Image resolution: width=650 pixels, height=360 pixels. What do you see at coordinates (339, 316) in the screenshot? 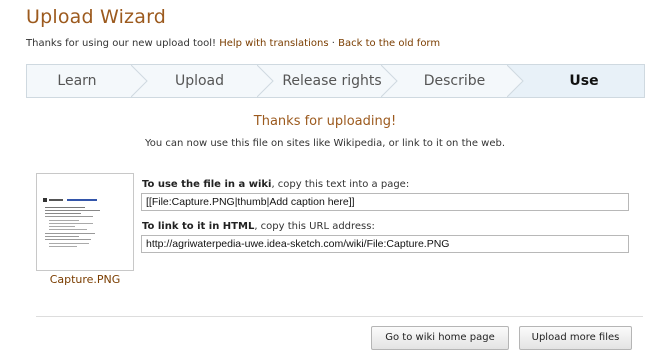
I see `divider` at bounding box center [339, 316].